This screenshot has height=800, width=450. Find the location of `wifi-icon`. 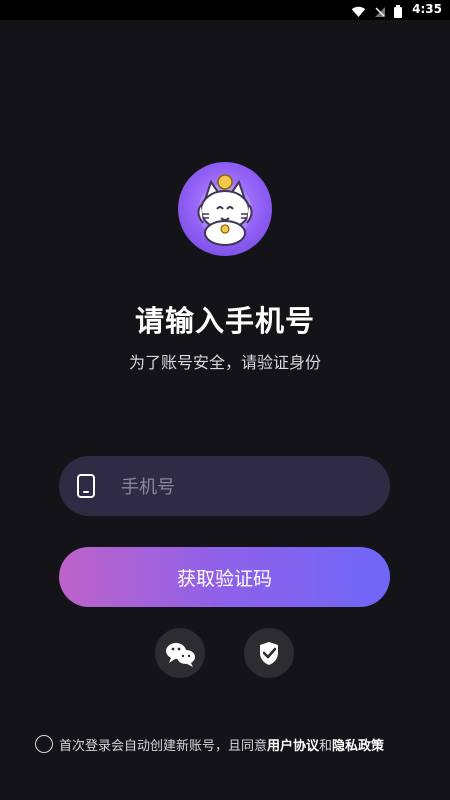

wifi-icon is located at coordinates (358, 12).